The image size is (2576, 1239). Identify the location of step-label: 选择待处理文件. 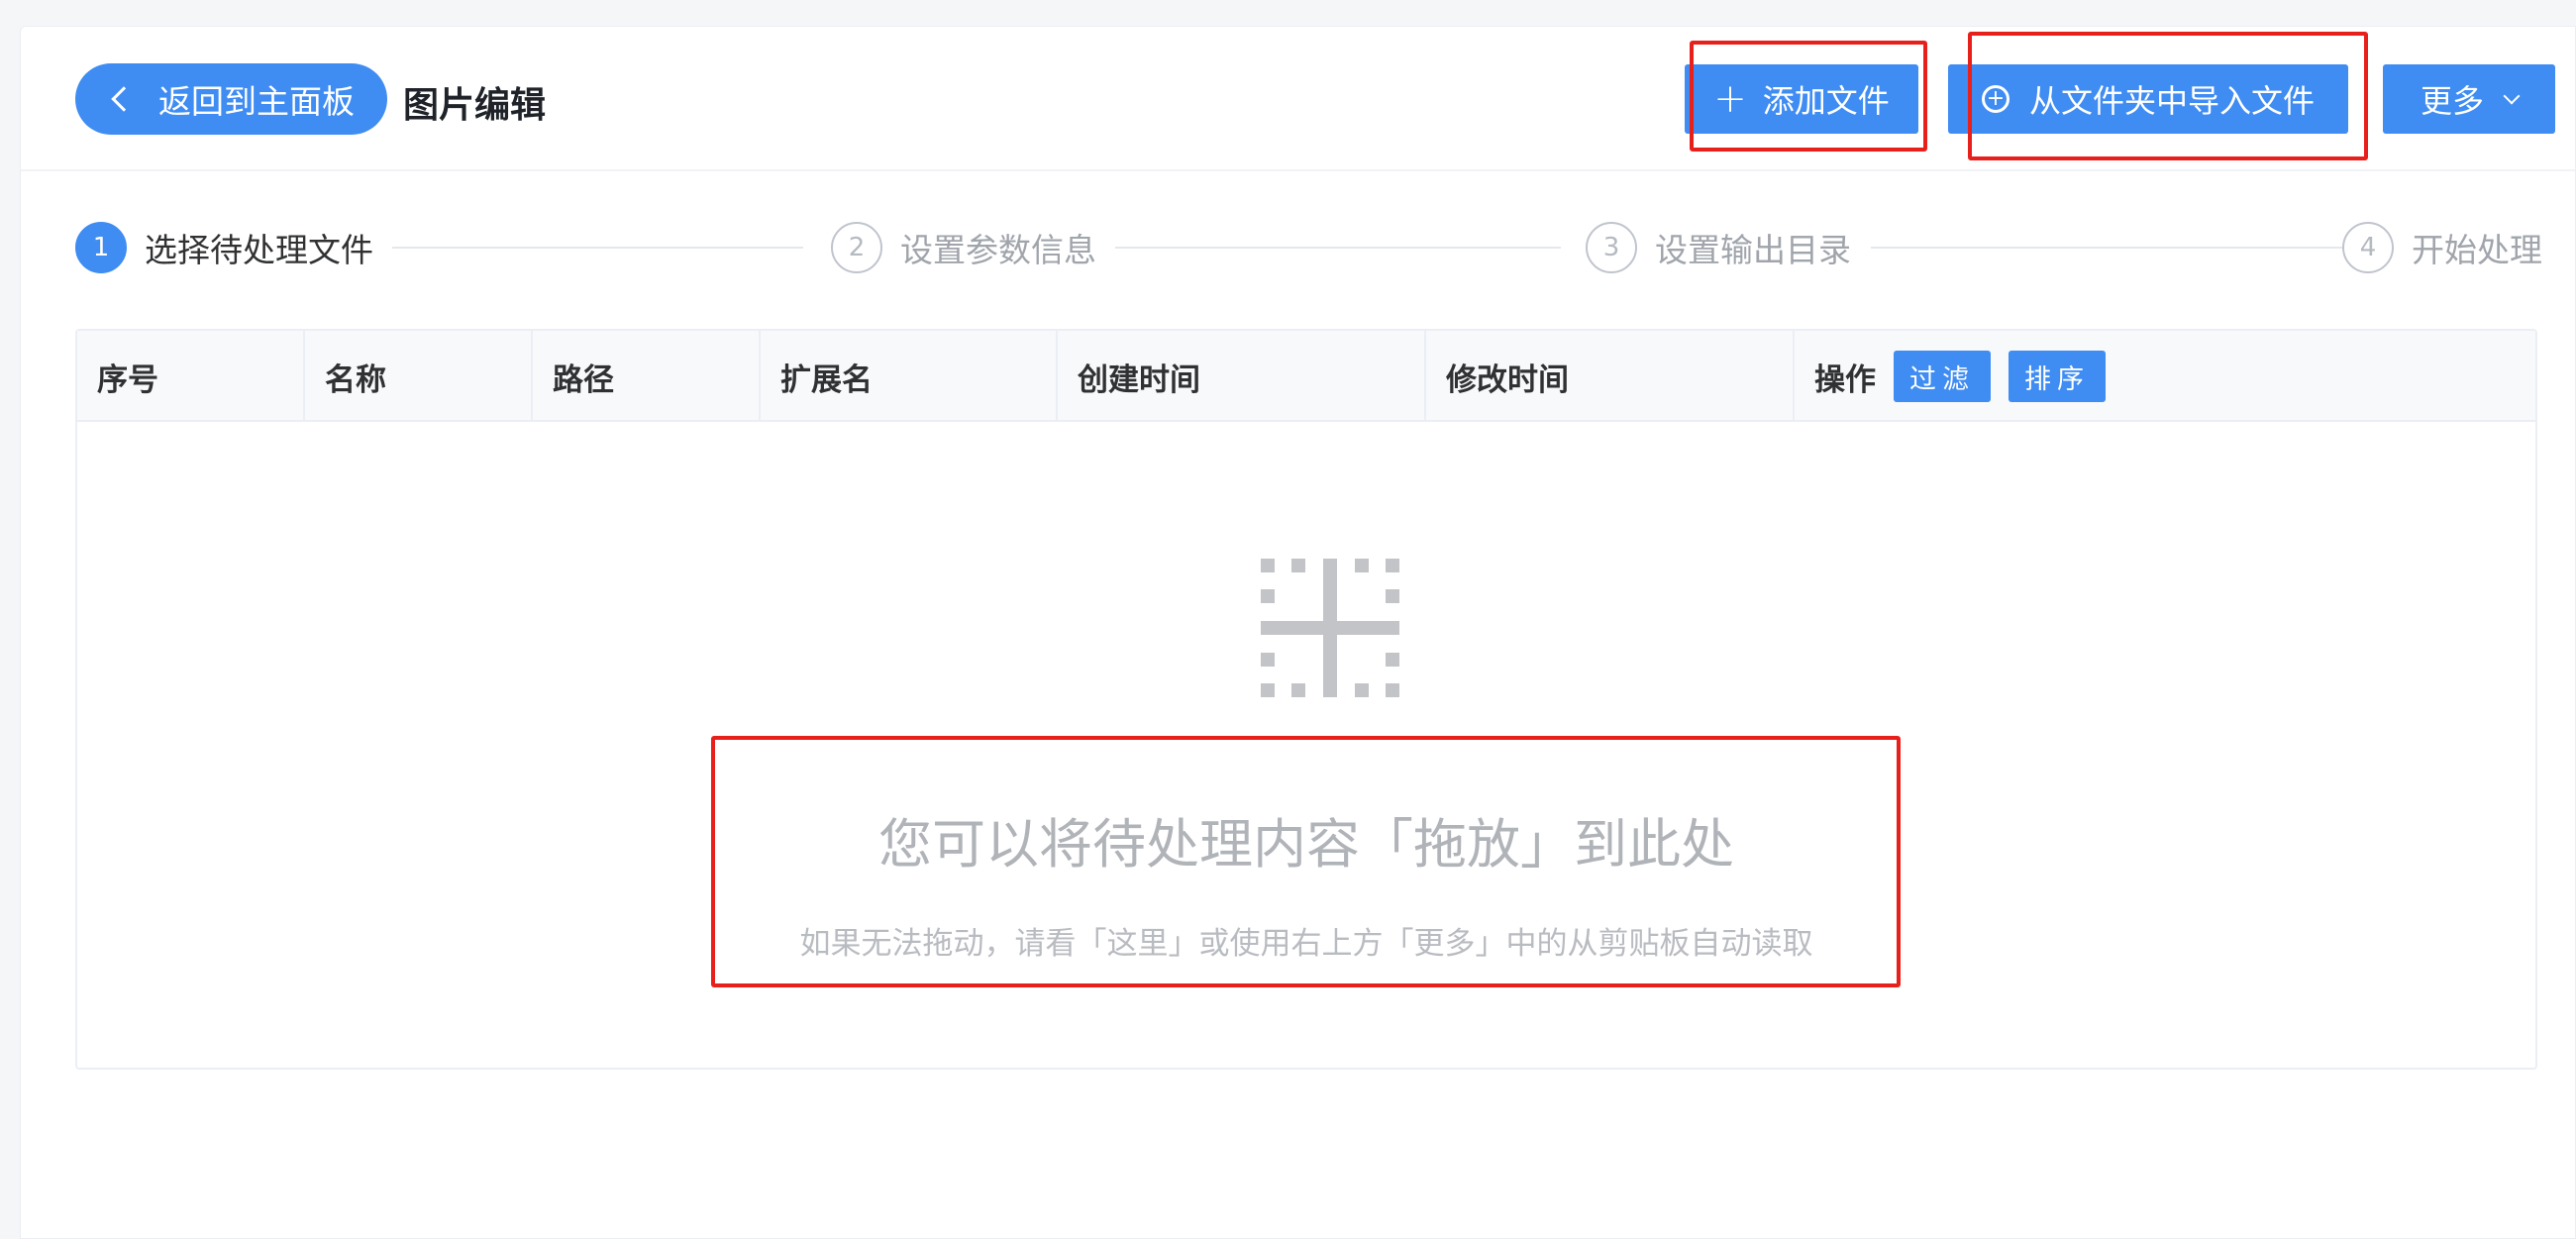
(259, 250).